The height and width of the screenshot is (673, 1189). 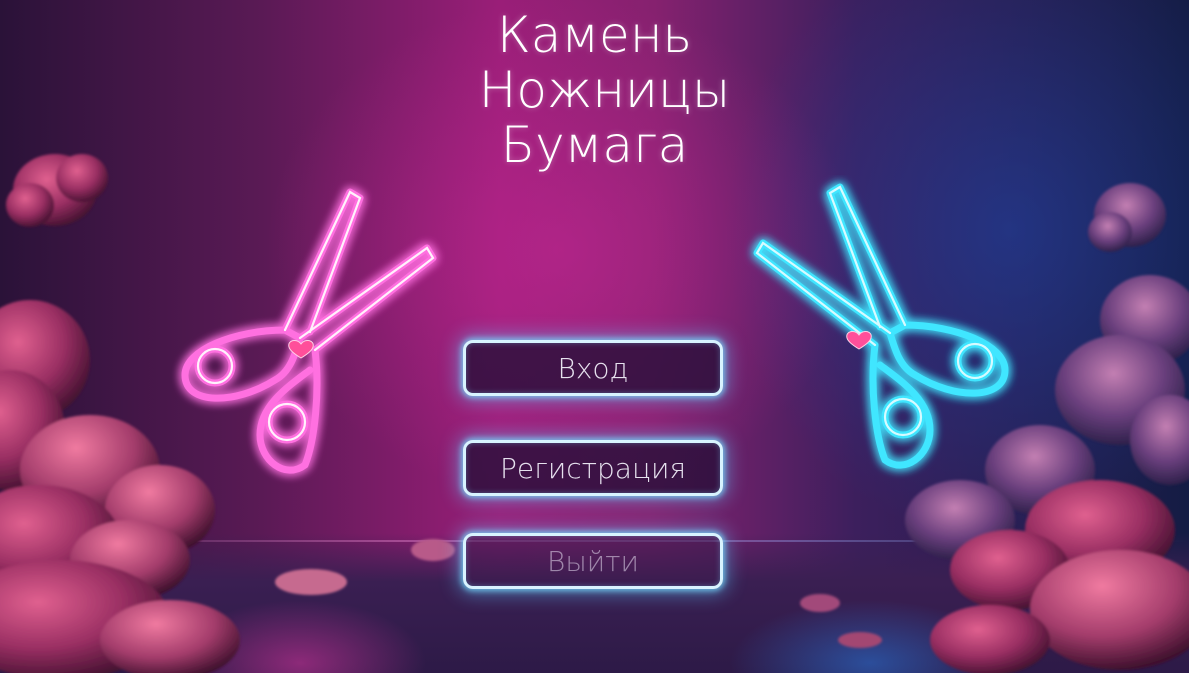 What do you see at coordinates (594, 35) in the screenshot?
I see `title-line-rock: Камень` at bounding box center [594, 35].